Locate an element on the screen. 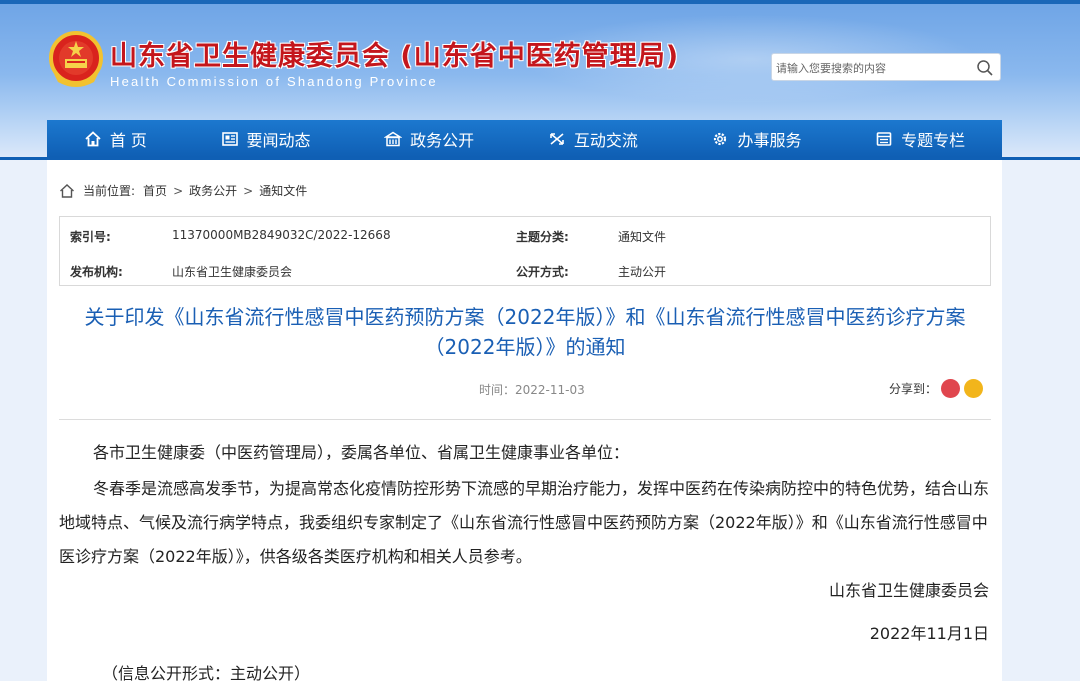  search-box is located at coordinates (886, 67).